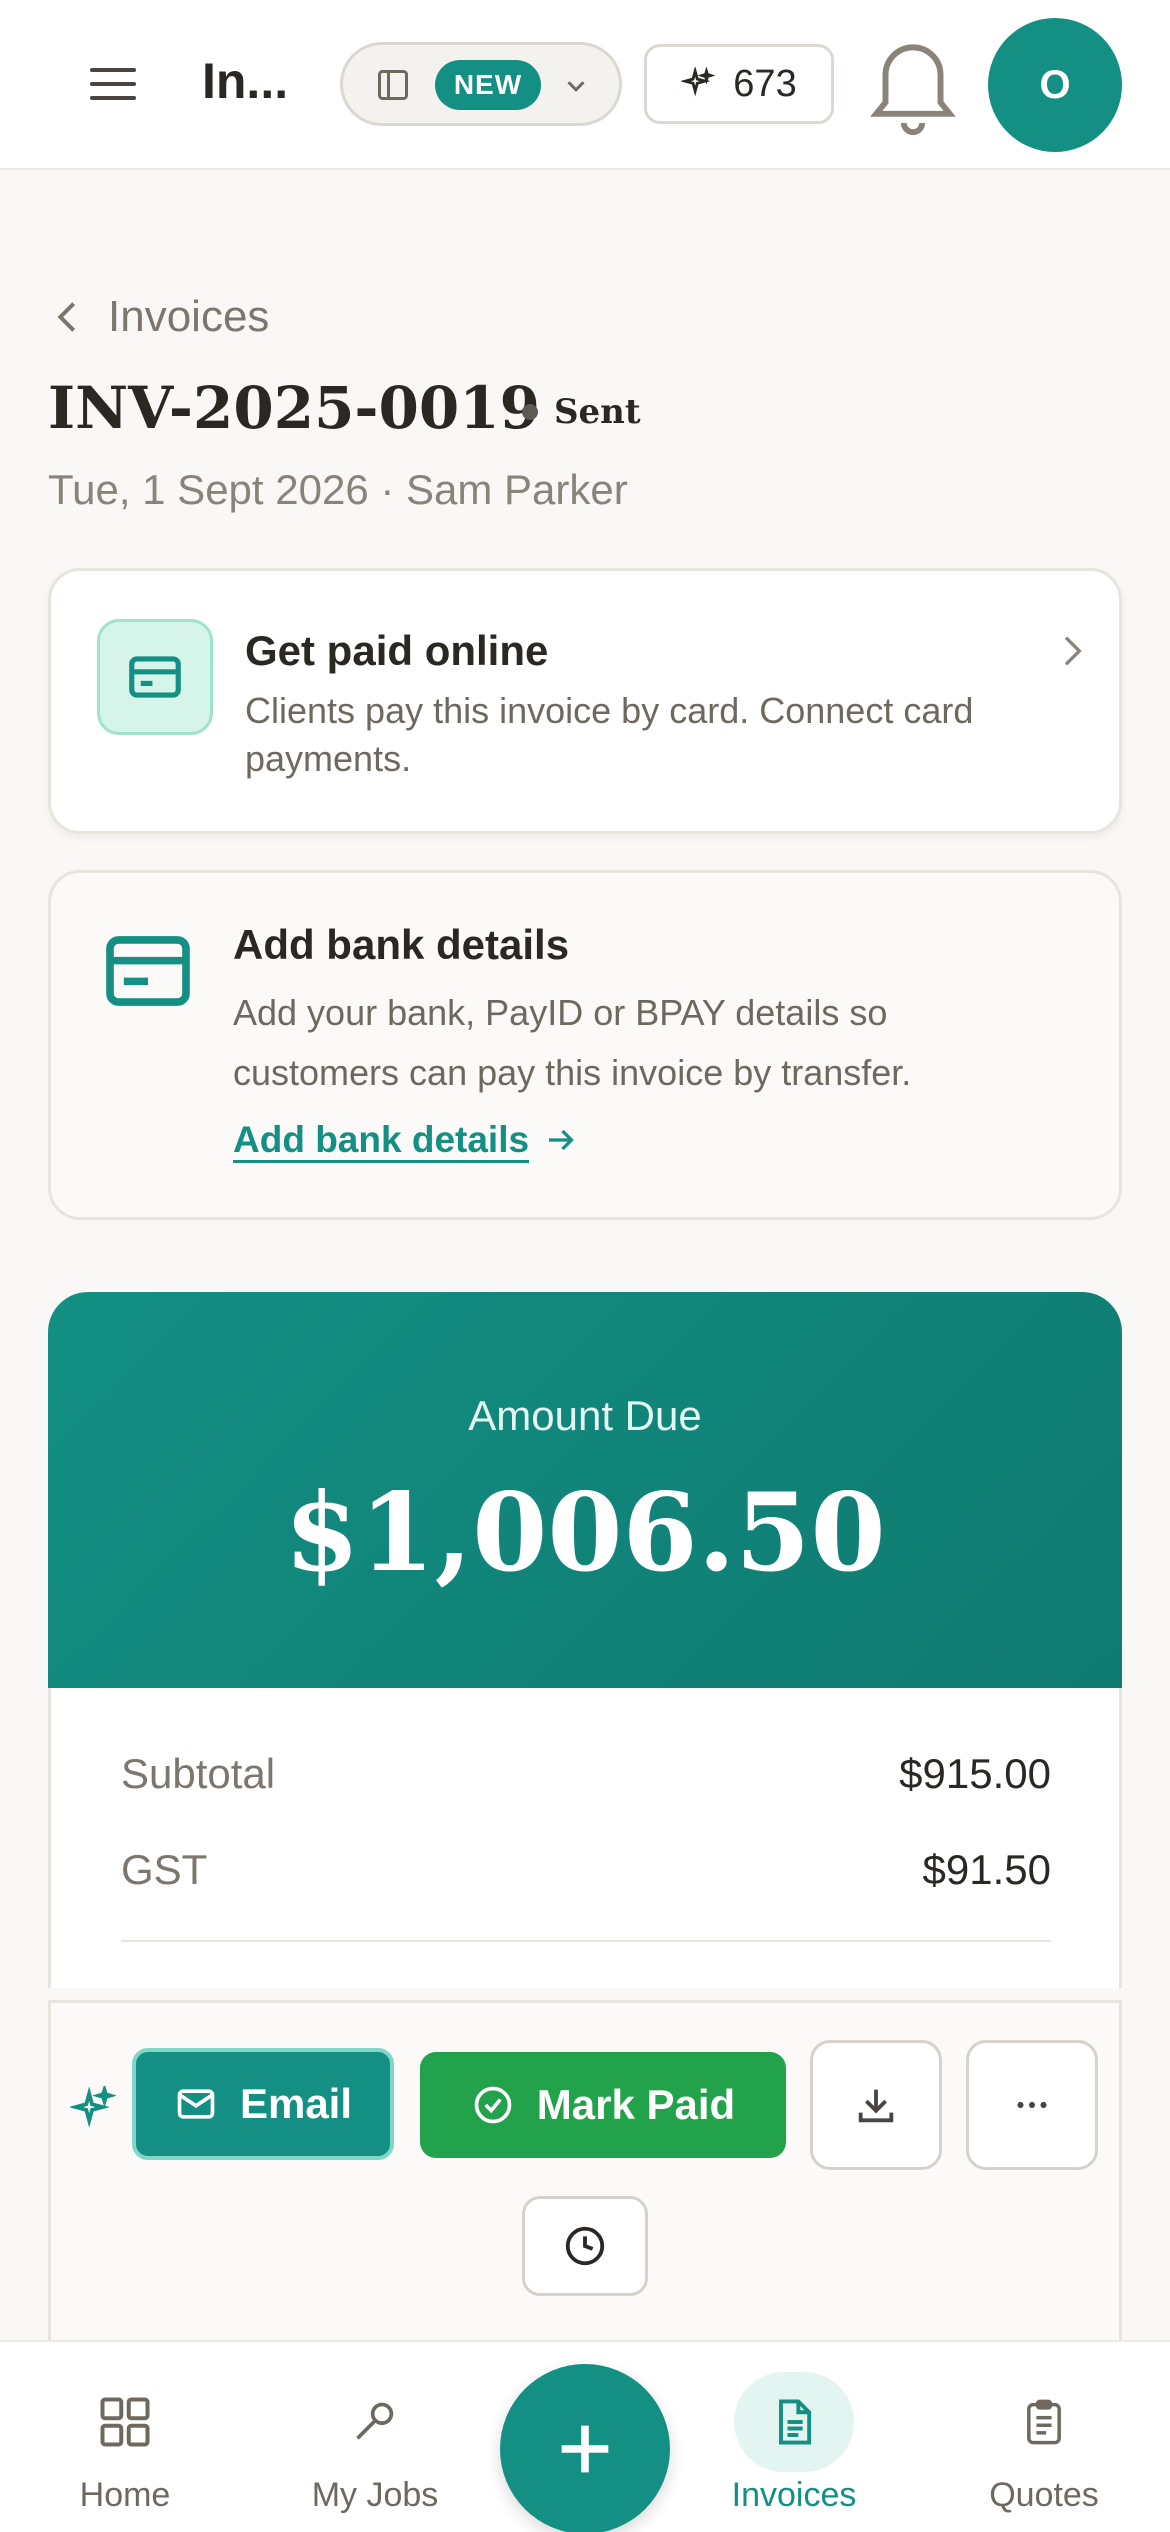 This screenshot has width=1170, height=2532. I want to click on nav-label-invoices: Invoices, so click(794, 2495).